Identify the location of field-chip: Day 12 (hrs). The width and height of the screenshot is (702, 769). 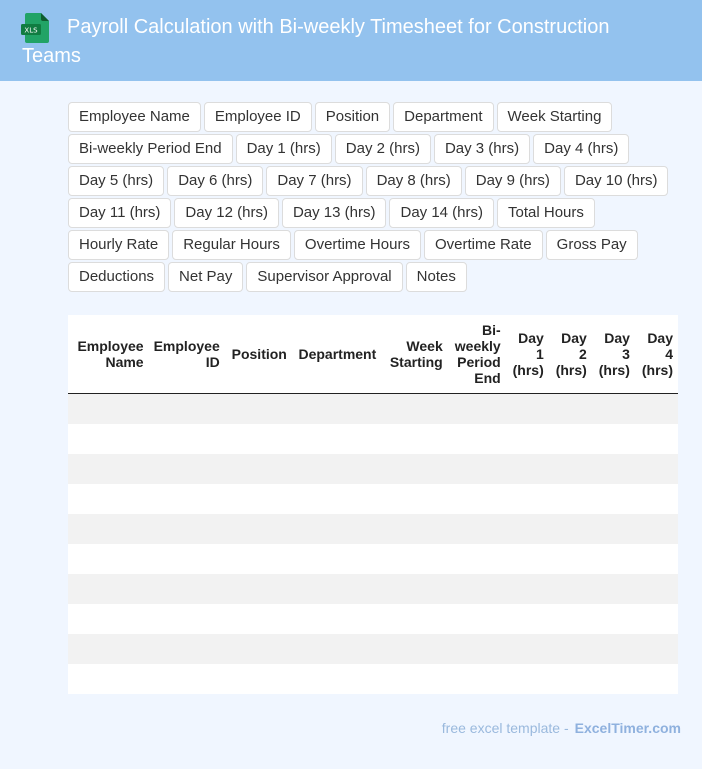
(226, 213).